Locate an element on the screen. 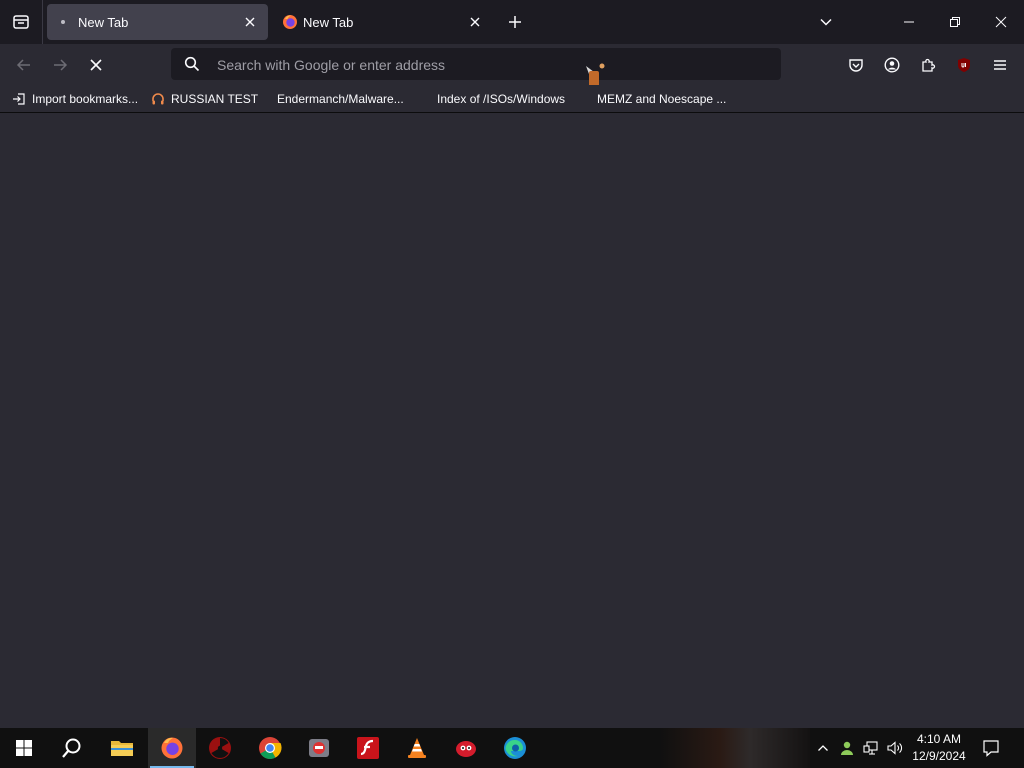  stop-button is located at coordinates (96, 65).